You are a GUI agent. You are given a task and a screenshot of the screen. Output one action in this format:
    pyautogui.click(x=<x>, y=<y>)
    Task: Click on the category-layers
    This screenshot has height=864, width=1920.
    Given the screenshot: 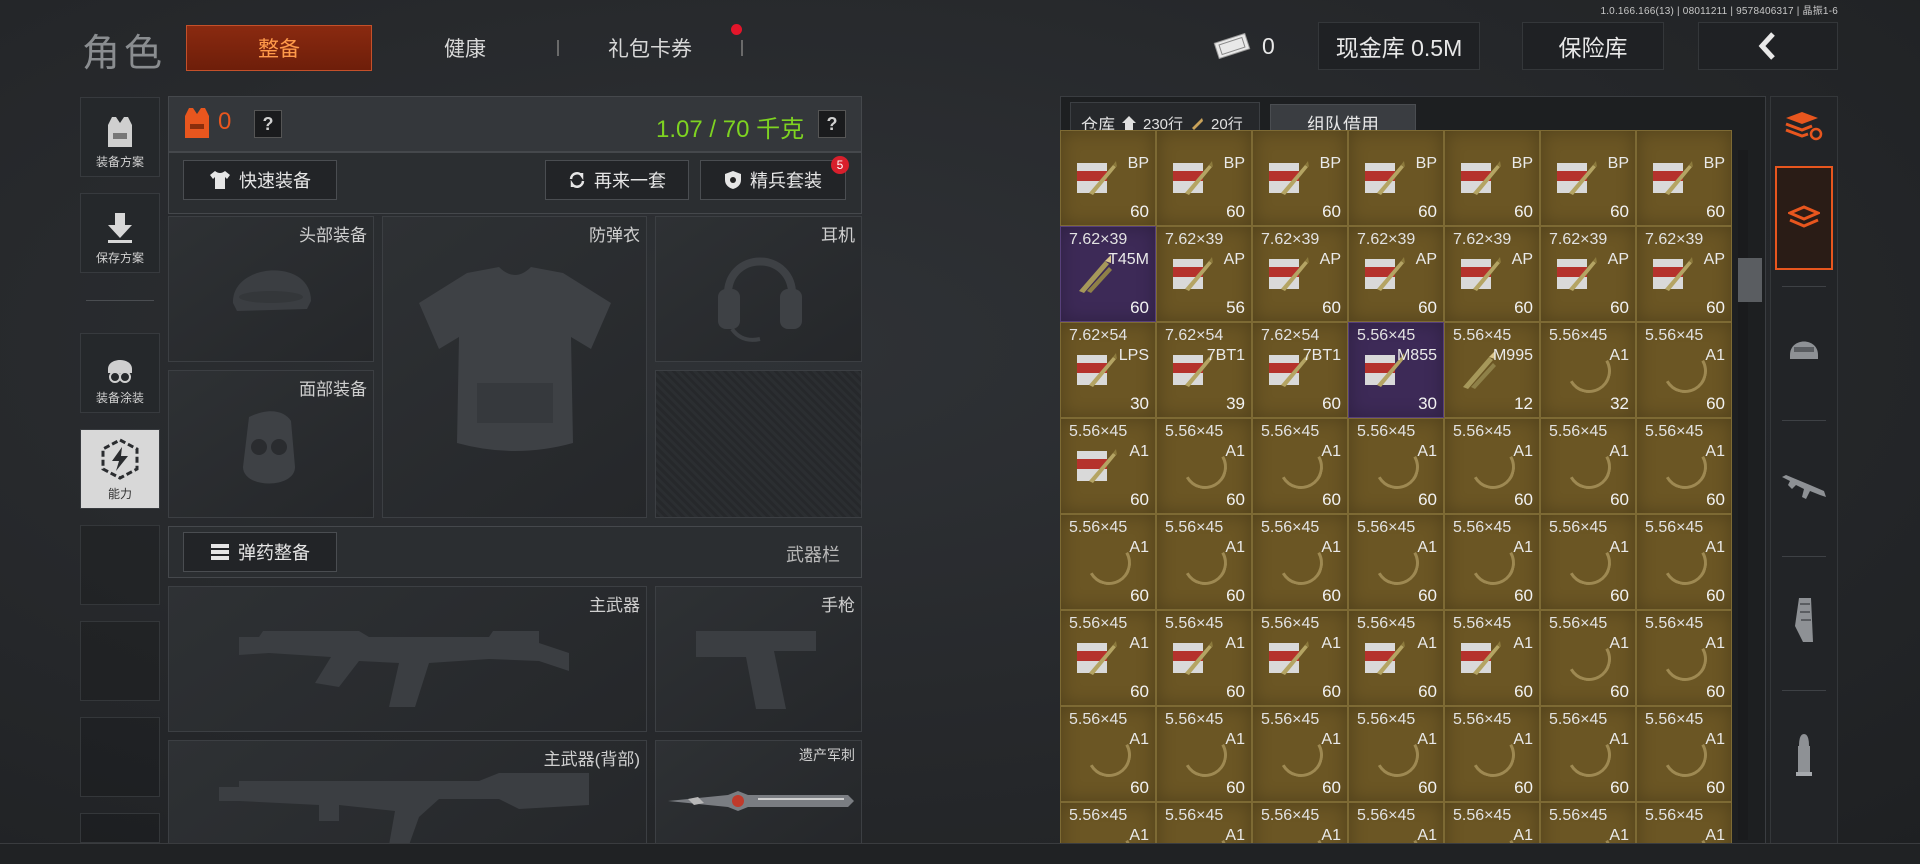 What is the action you would take?
    pyautogui.click(x=1804, y=218)
    